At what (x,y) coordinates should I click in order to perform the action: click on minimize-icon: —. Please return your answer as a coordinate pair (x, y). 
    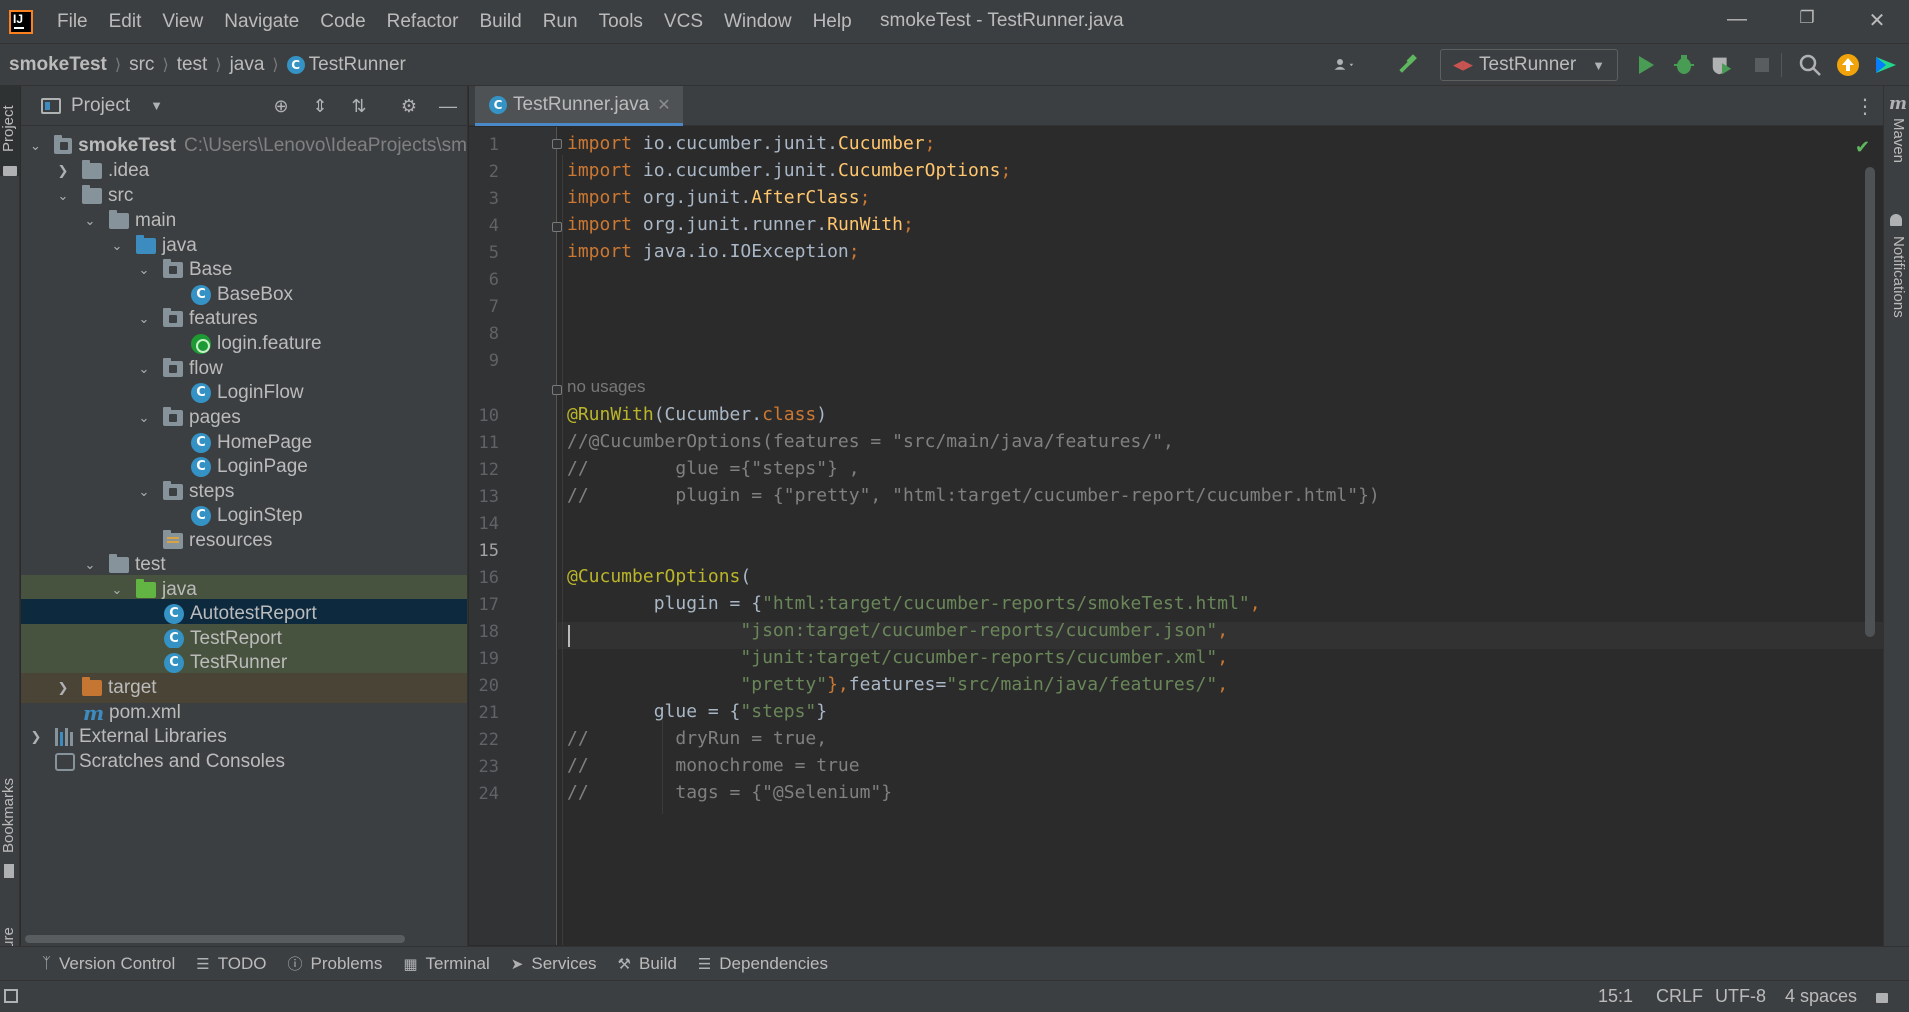
    Looking at the image, I should click on (1737, 21).